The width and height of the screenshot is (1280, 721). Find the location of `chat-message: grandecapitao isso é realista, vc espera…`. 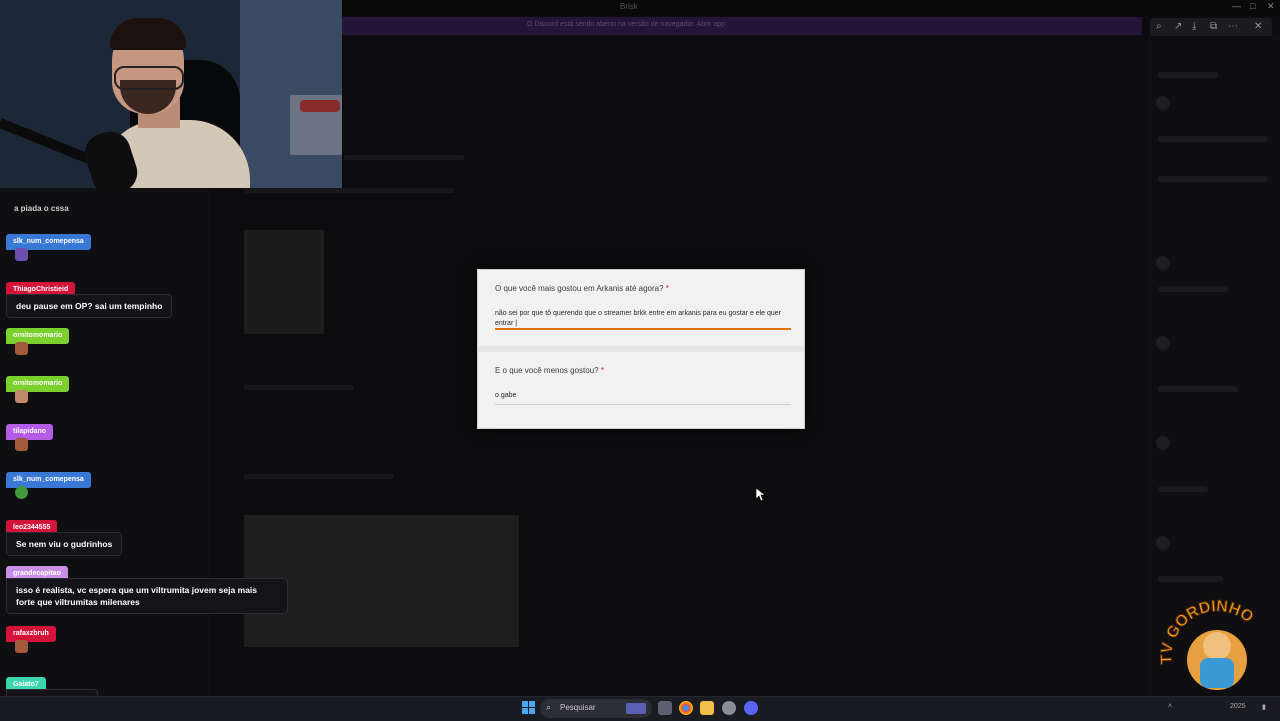

chat-message: grandecapitao isso é realista, vc espera… is located at coordinates (147, 588).